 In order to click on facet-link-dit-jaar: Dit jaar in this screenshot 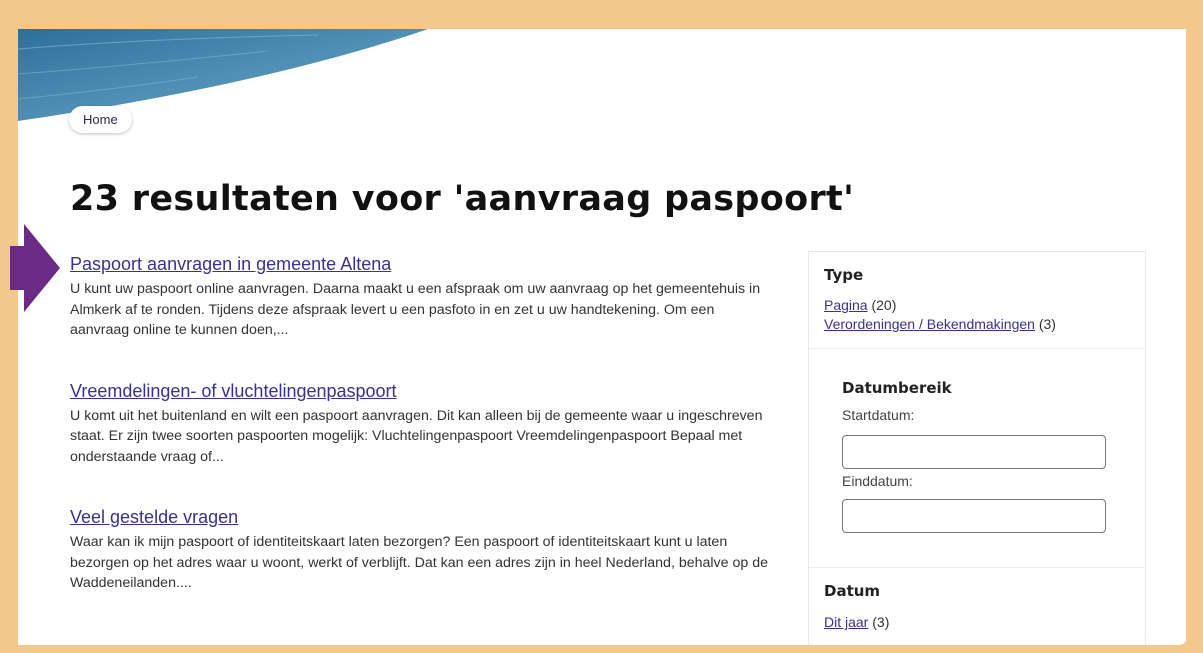, I will do `click(846, 622)`.